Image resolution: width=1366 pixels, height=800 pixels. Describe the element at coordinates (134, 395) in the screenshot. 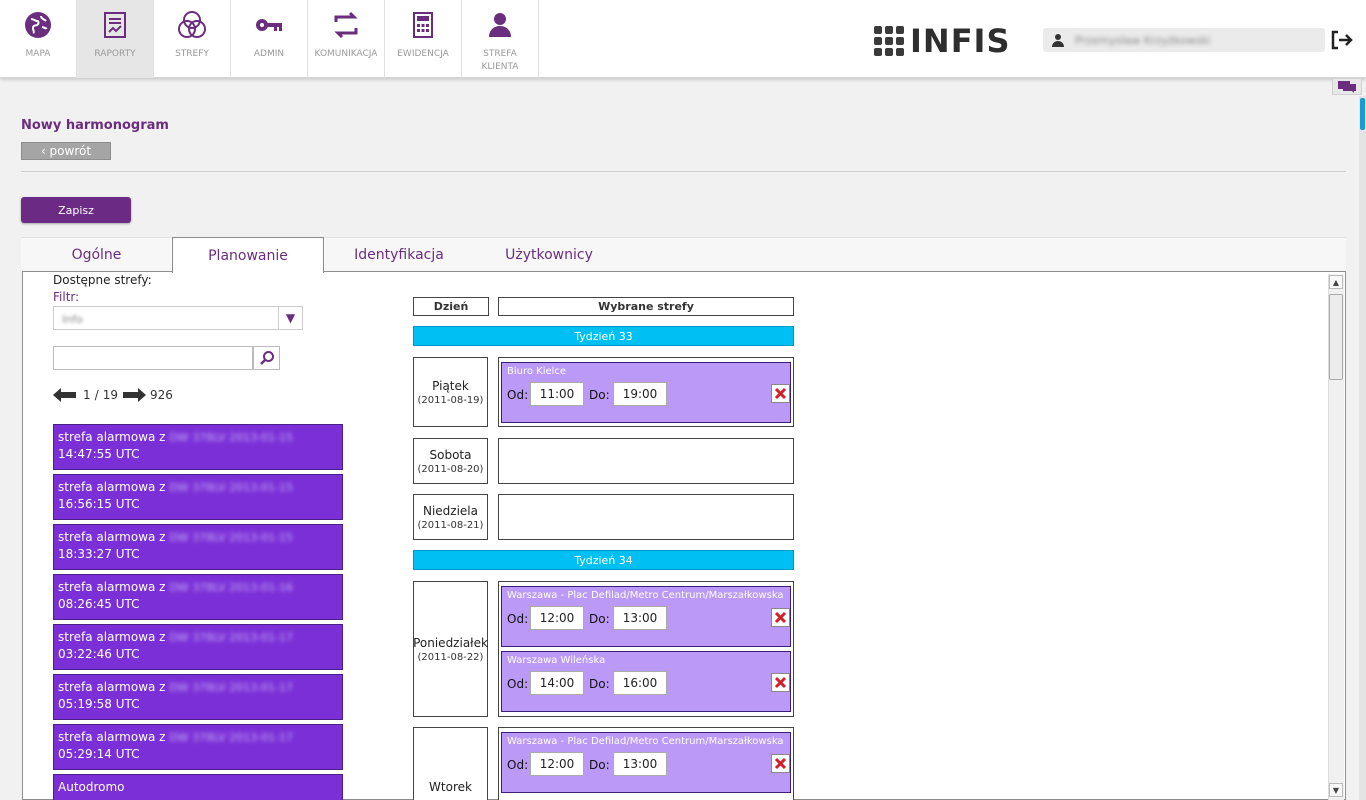

I see `next-page-icon` at that location.